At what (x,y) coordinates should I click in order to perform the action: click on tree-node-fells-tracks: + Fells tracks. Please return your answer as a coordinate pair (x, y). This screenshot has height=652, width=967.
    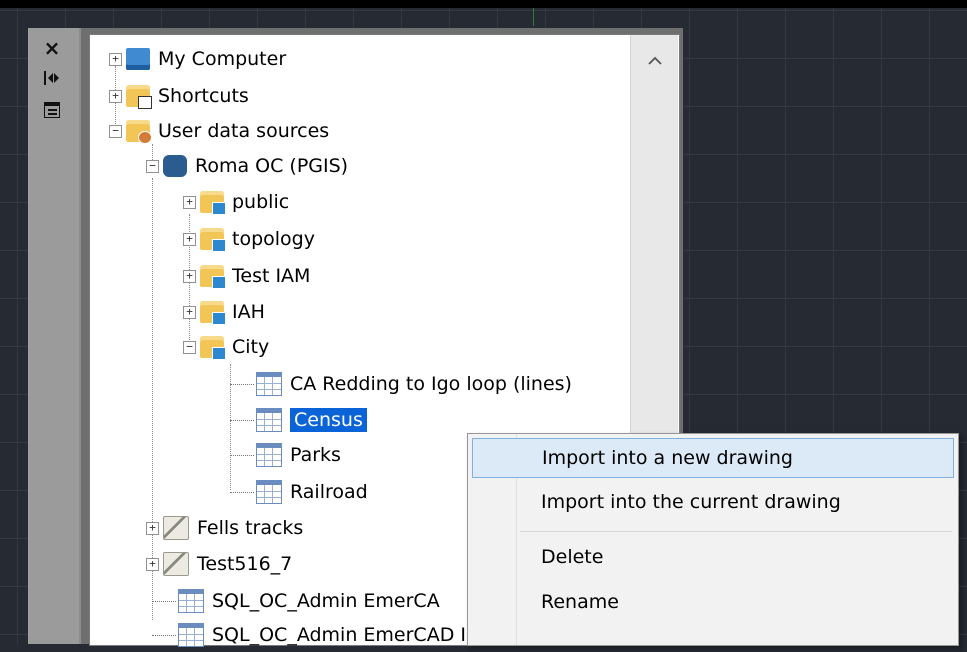
    Looking at the image, I should click on (224, 528).